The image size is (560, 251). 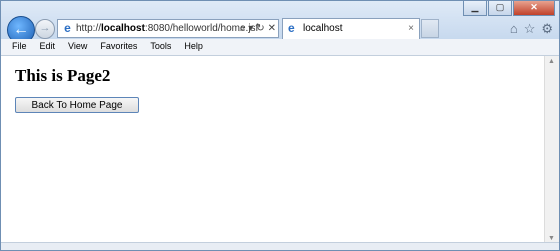 I want to click on back-arrow-icon: ←, so click(x=21, y=29).